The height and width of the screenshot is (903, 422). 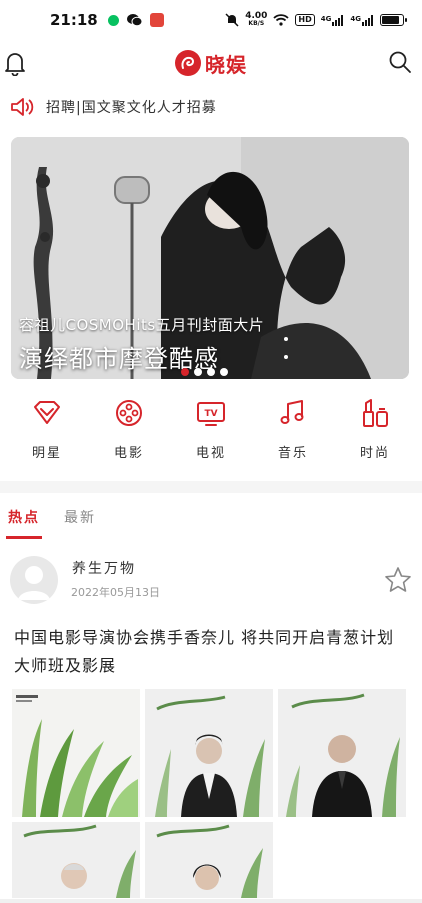 I want to click on favorite-star-icon, so click(x=398, y=580).